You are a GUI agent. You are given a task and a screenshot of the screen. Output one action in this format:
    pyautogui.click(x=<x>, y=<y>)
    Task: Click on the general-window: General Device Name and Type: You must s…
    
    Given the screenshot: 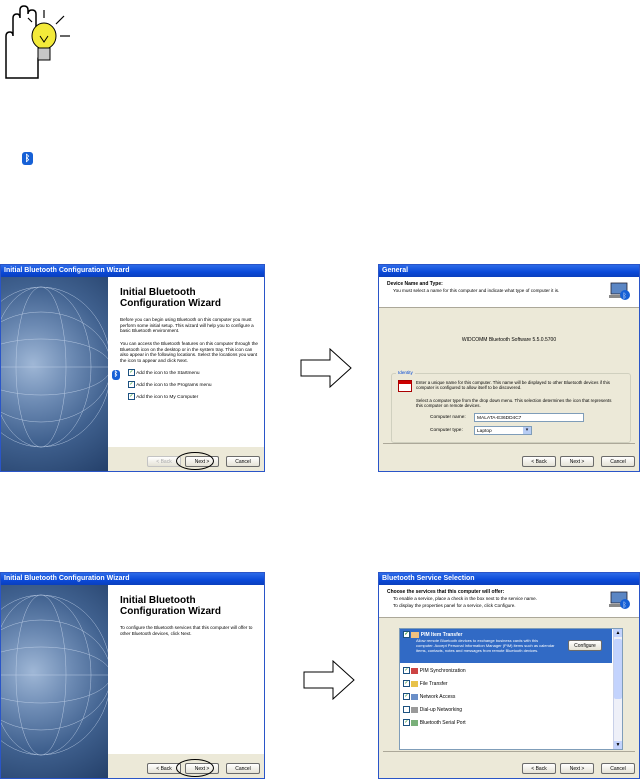 What is the action you would take?
    pyautogui.click(x=509, y=368)
    